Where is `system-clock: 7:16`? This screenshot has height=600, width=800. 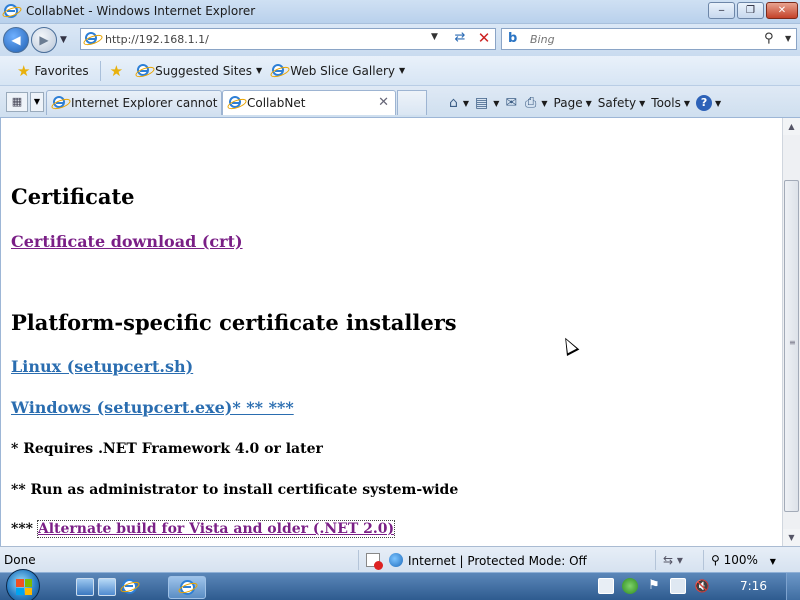 system-clock: 7:16 is located at coordinates (753, 586).